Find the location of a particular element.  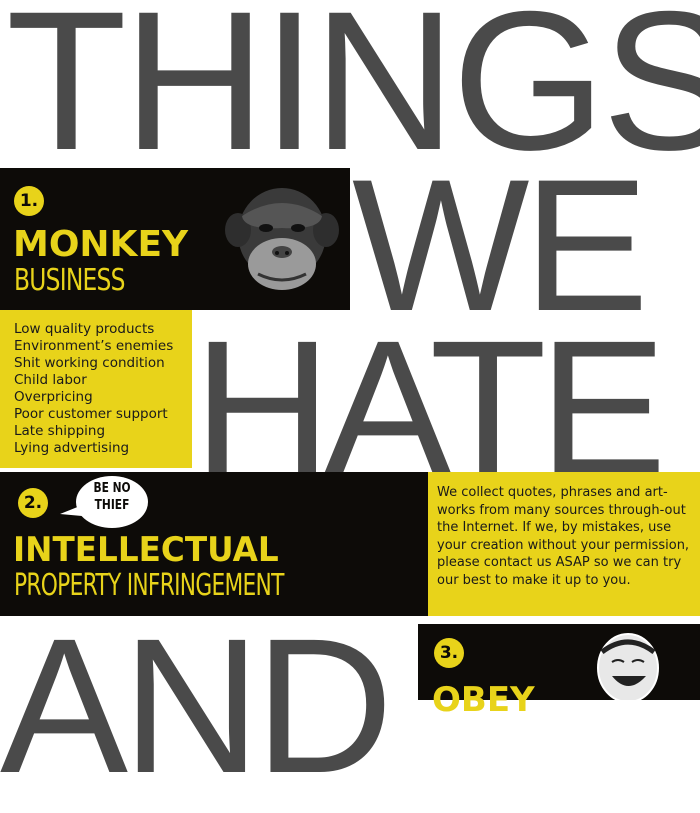

list-item: Poor customer support is located at coordinates (91, 414).